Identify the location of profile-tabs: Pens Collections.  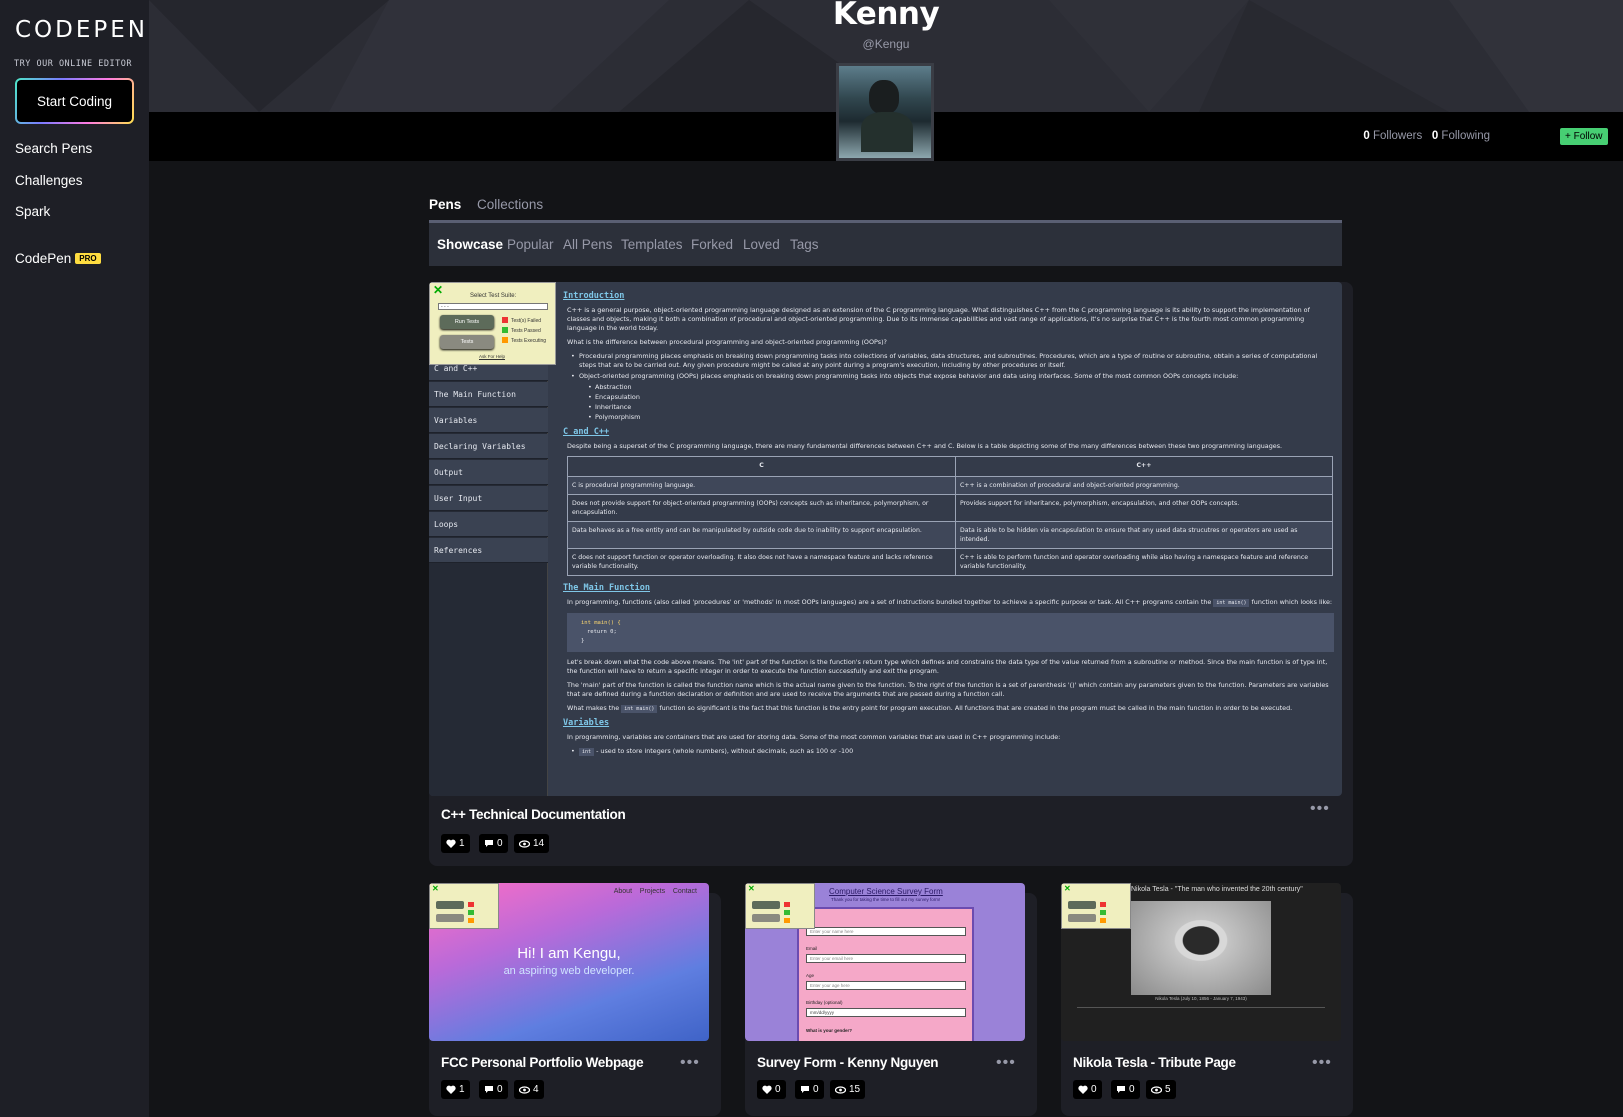
(492, 204).